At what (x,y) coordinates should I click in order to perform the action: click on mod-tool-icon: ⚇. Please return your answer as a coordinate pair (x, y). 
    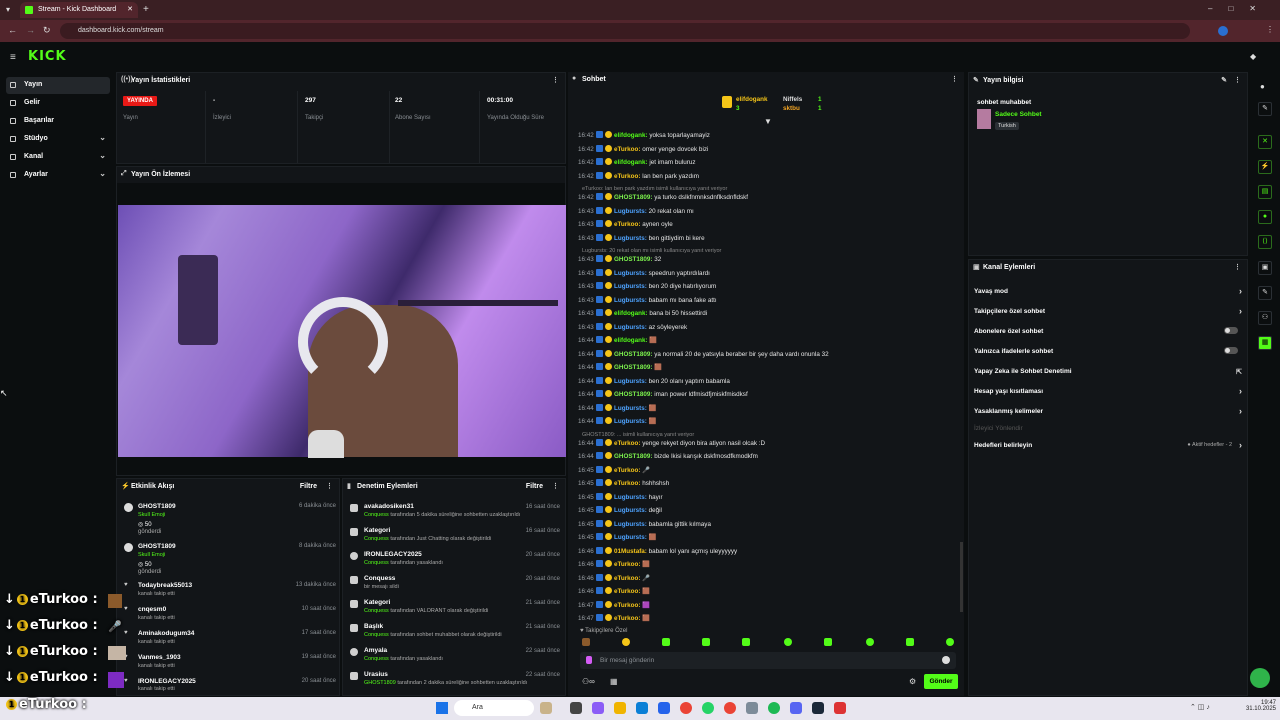
    Looking at the image, I should click on (1265, 318).